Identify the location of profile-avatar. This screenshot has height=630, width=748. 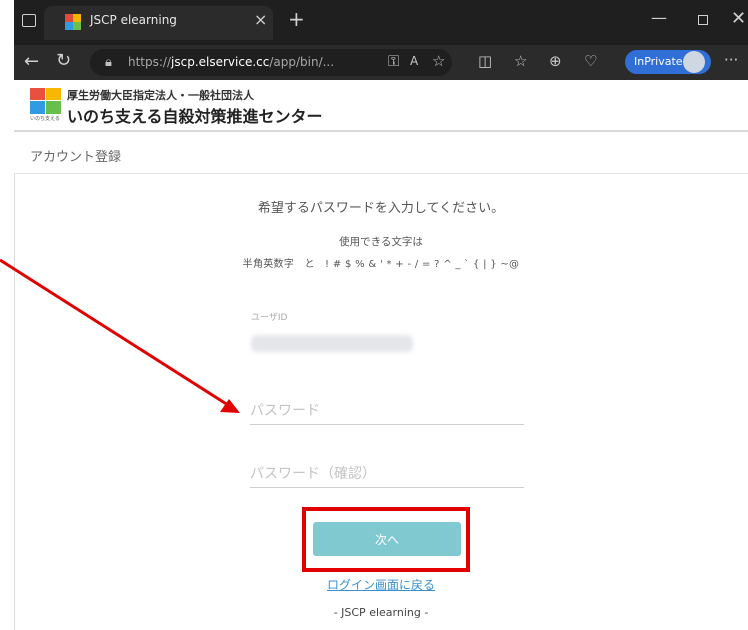
(694, 62).